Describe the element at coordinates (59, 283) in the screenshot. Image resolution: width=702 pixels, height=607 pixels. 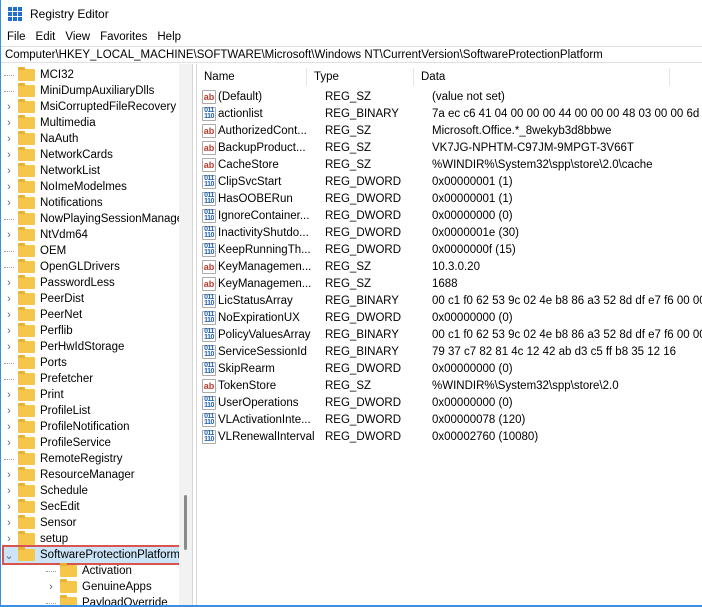
I see `tree-item: › PasswordLess` at that location.